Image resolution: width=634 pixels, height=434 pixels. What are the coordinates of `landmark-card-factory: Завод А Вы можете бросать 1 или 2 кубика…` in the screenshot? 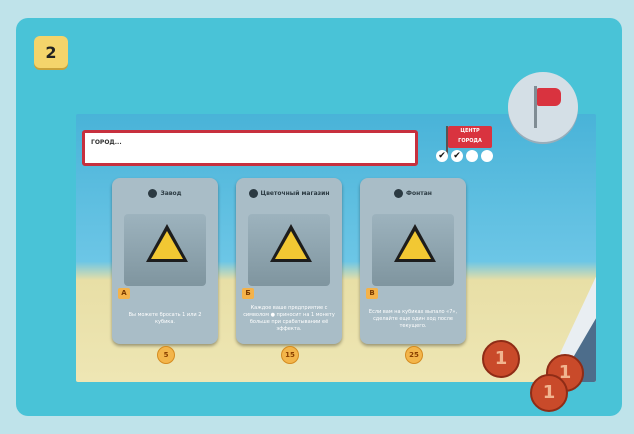 It's located at (165, 261).